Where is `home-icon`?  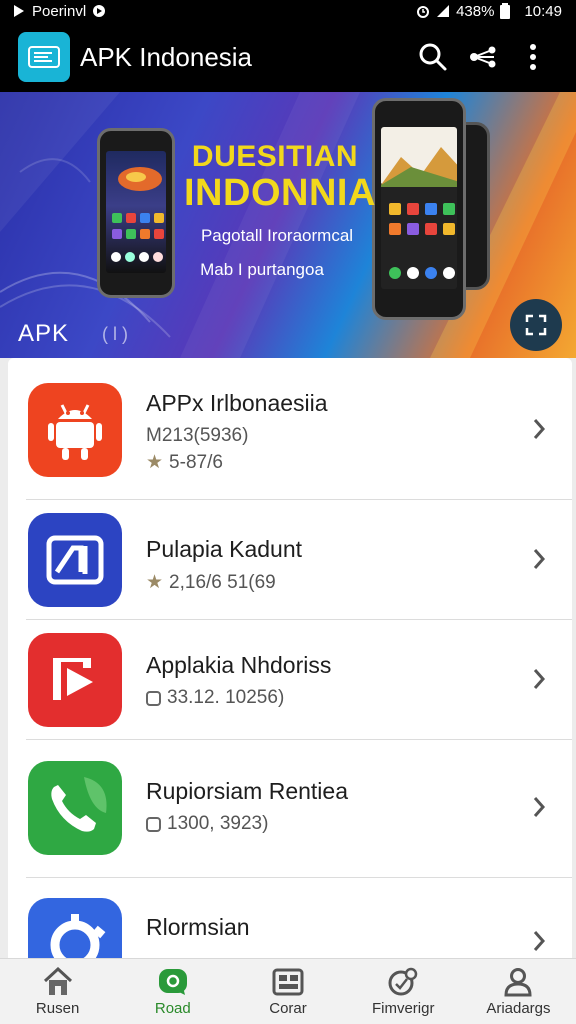 home-icon is located at coordinates (58, 982).